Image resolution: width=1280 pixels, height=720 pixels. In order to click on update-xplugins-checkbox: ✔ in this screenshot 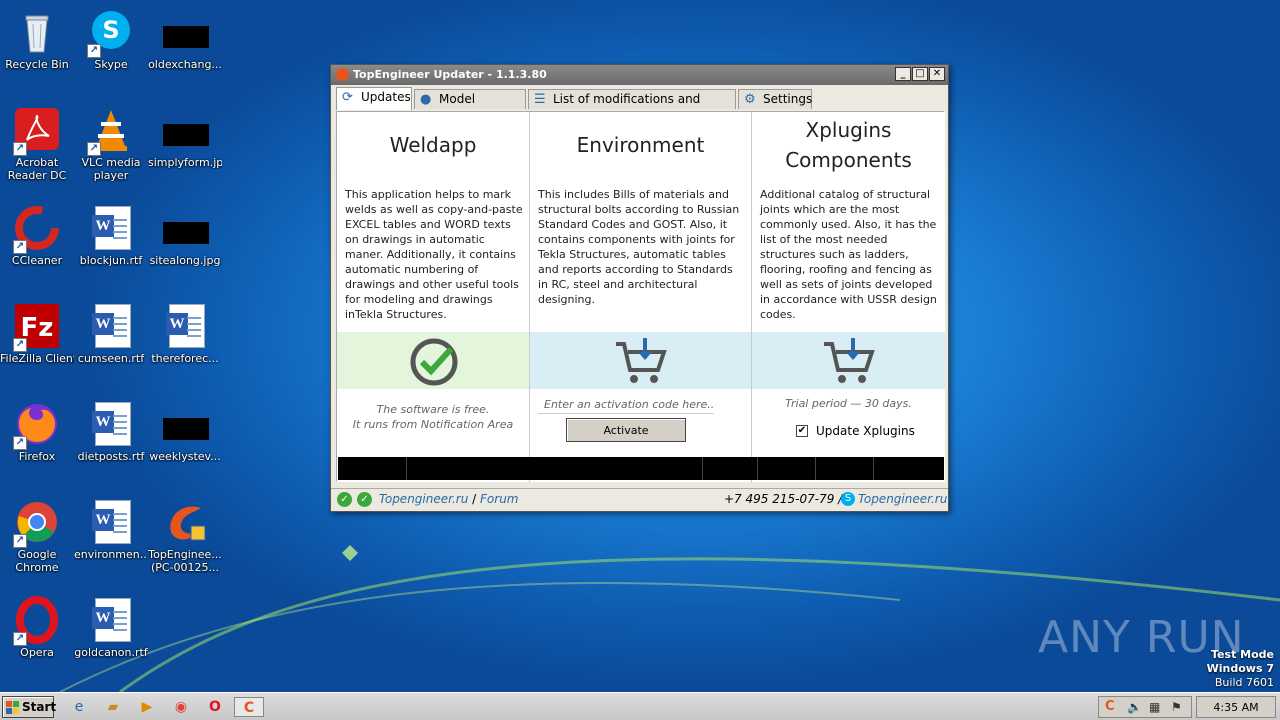, I will do `click(802, 431)`.